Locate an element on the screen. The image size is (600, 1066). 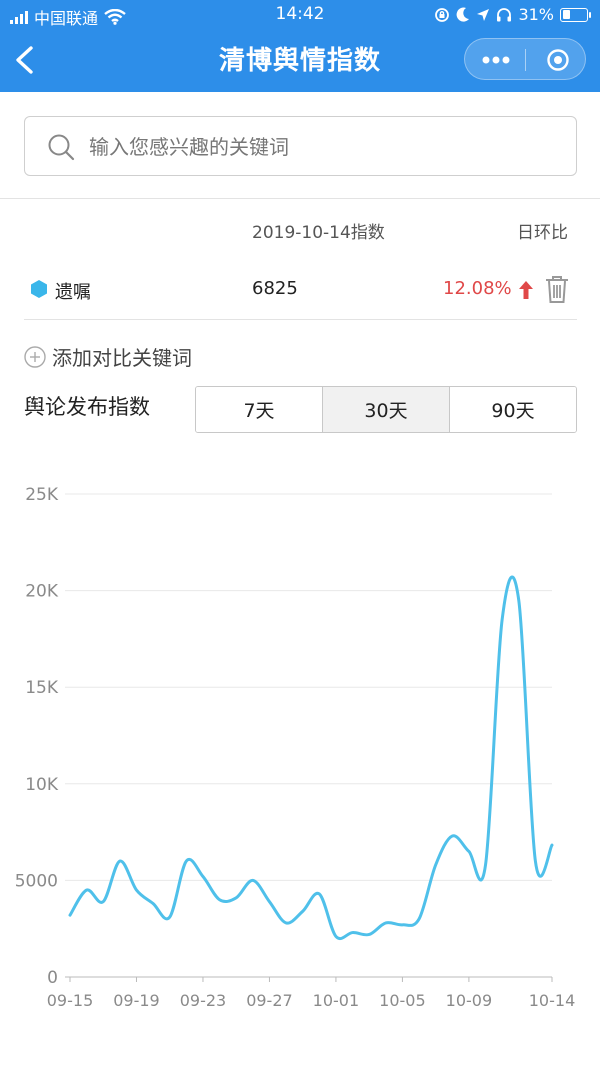
x-tick-label: 10-05 is located at coordinates (402, 1000).